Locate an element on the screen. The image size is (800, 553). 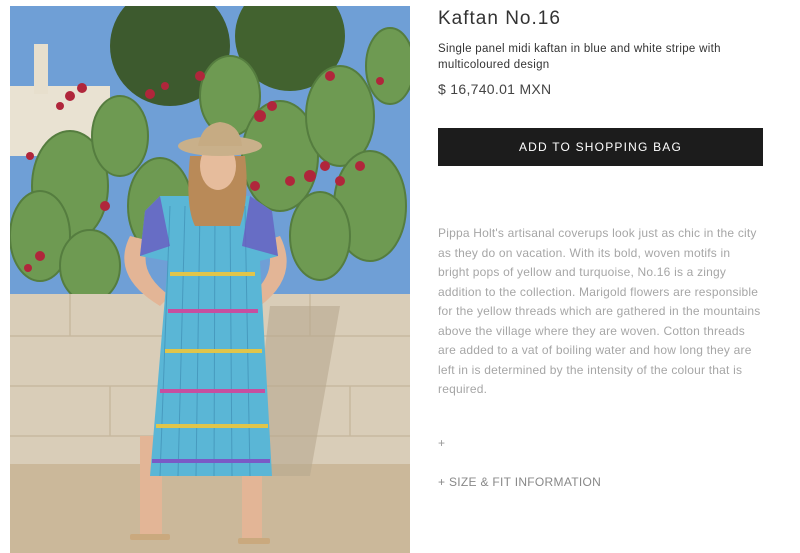
expand-details-toggle: + is located at coordinates (441, 443).